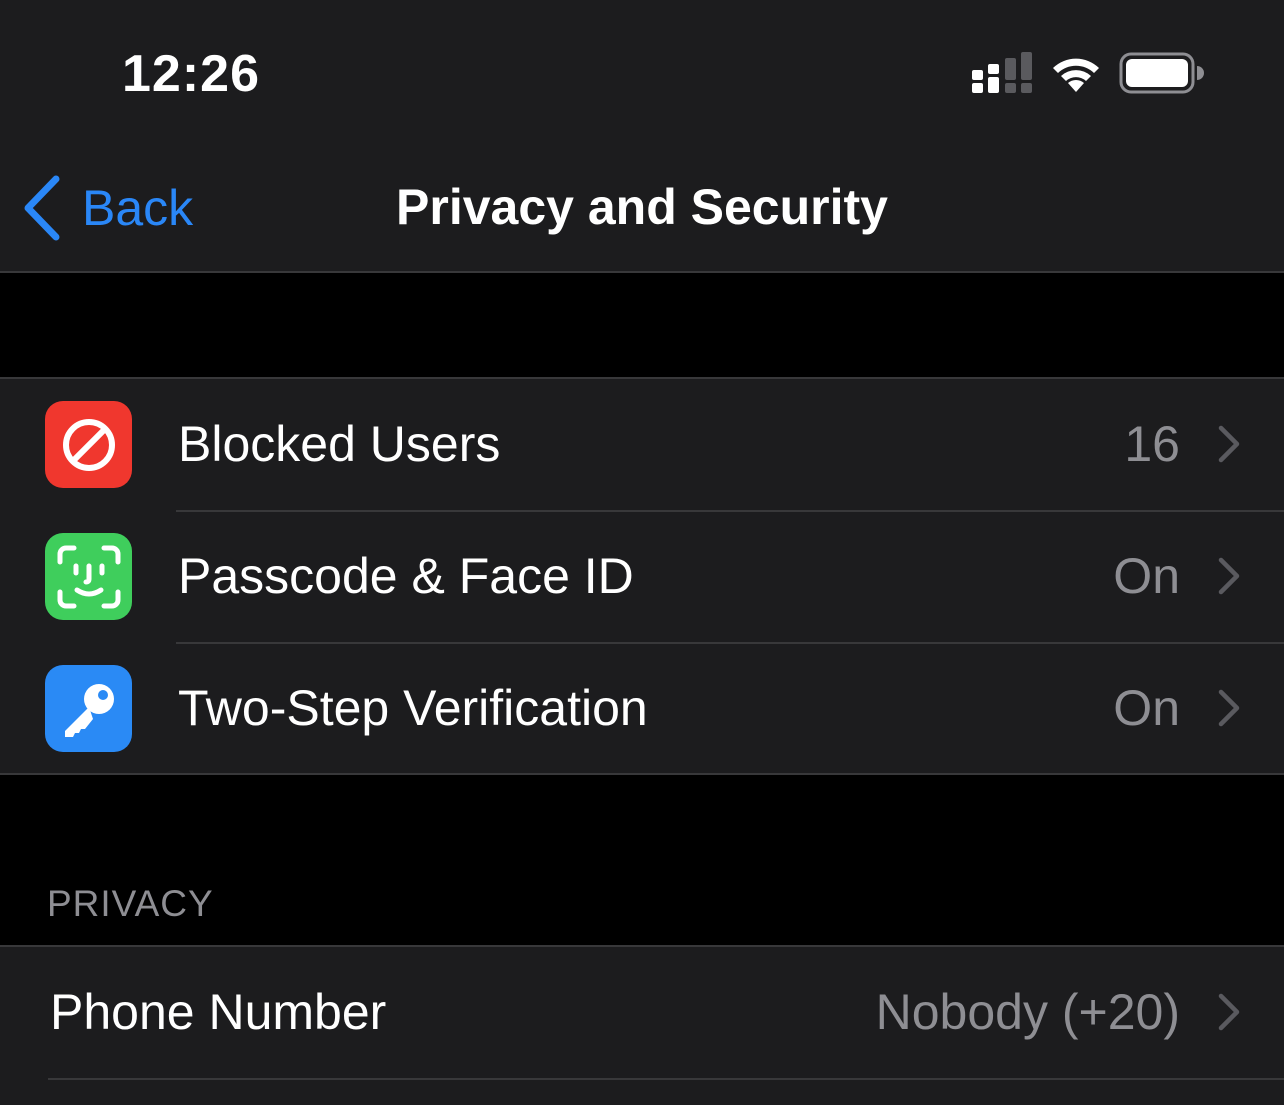 The width and height of the screenshot is (1284, 1105). Describe the element at coordinates (642, 445) in the screenshot. I see `blocked-users-row: Blocked Users 16` at that location.